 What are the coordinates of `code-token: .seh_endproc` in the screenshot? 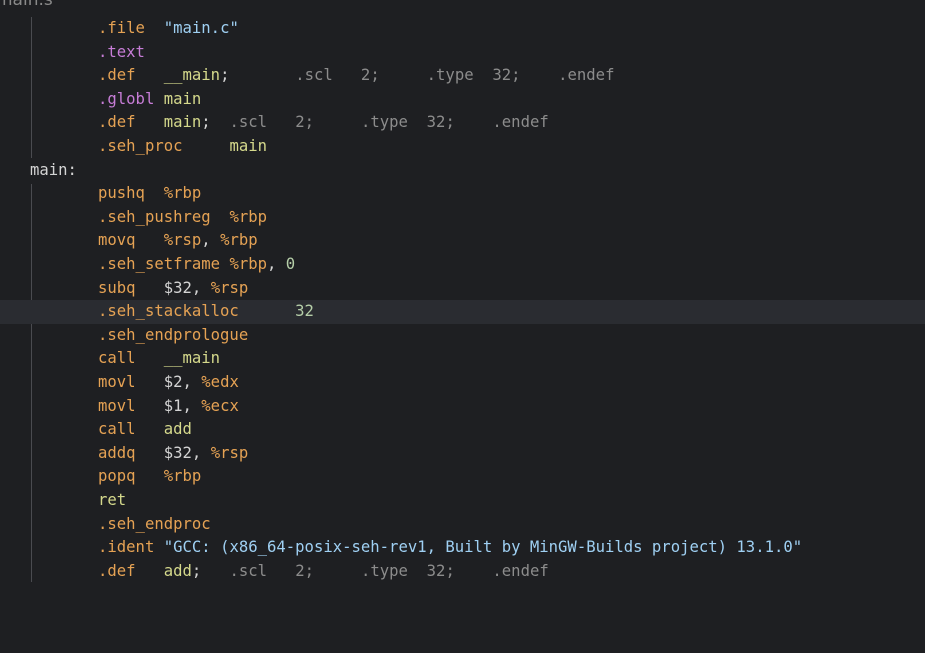 It's located at (154, 523).